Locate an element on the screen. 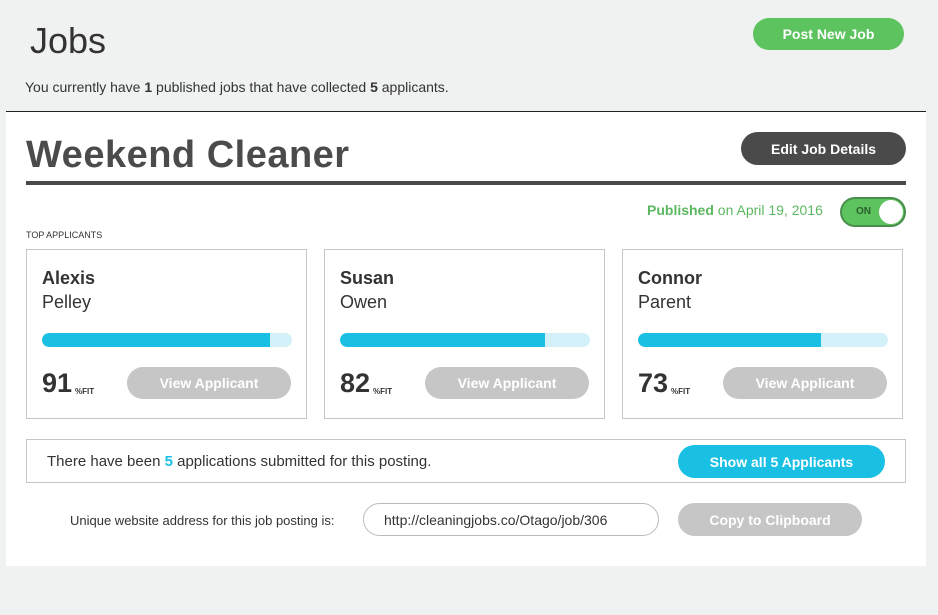  published-word: Published is located at coordinates (680, 210).